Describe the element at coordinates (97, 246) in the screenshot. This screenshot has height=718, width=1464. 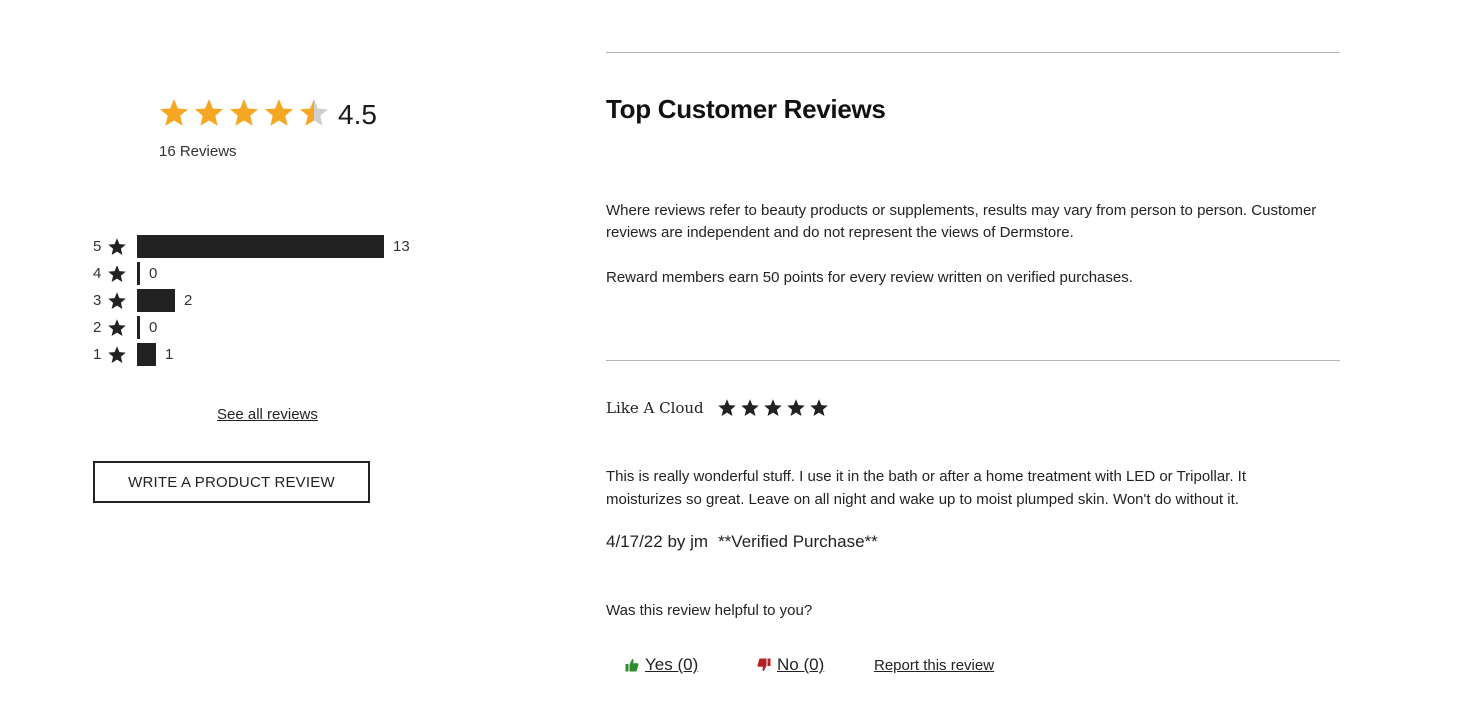
I see `histogram-star-level: 5` at that location.